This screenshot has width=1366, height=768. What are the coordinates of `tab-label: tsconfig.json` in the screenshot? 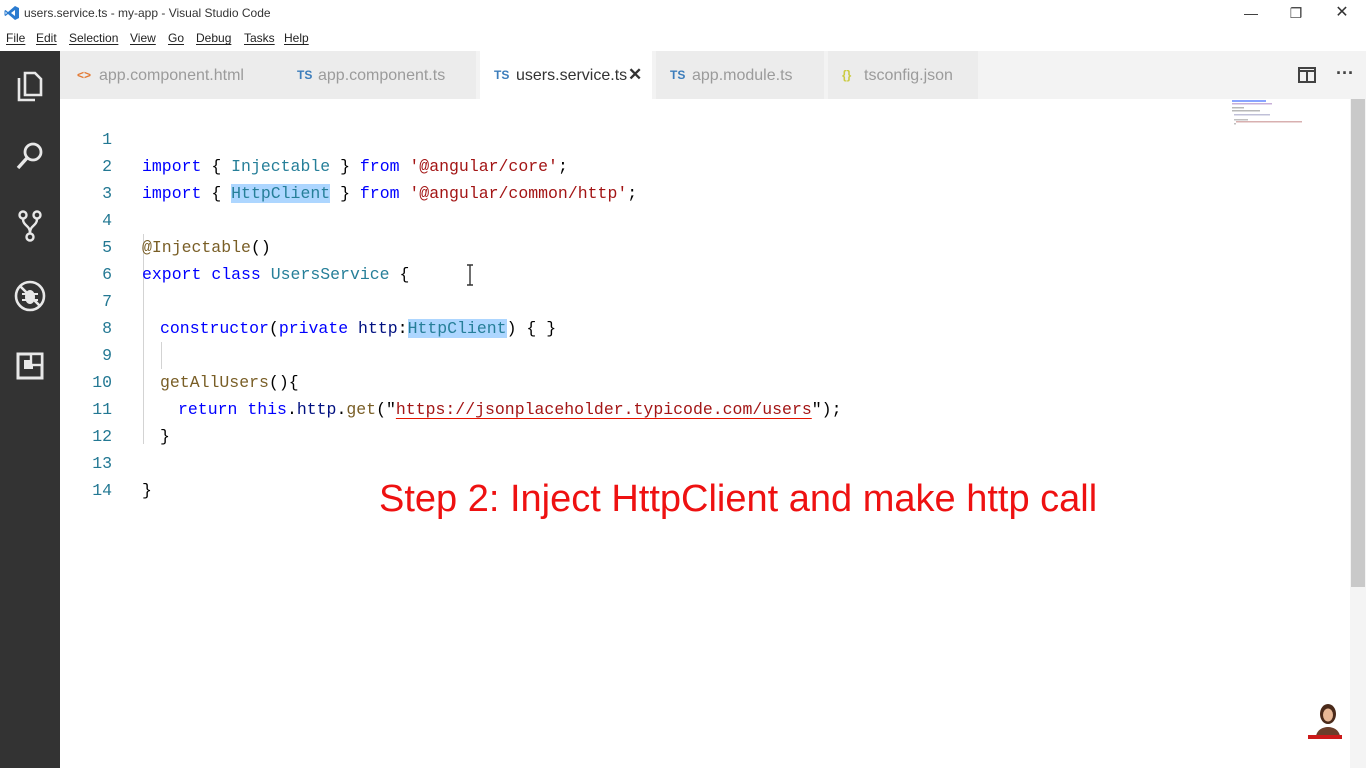 It's located at (908, 75).